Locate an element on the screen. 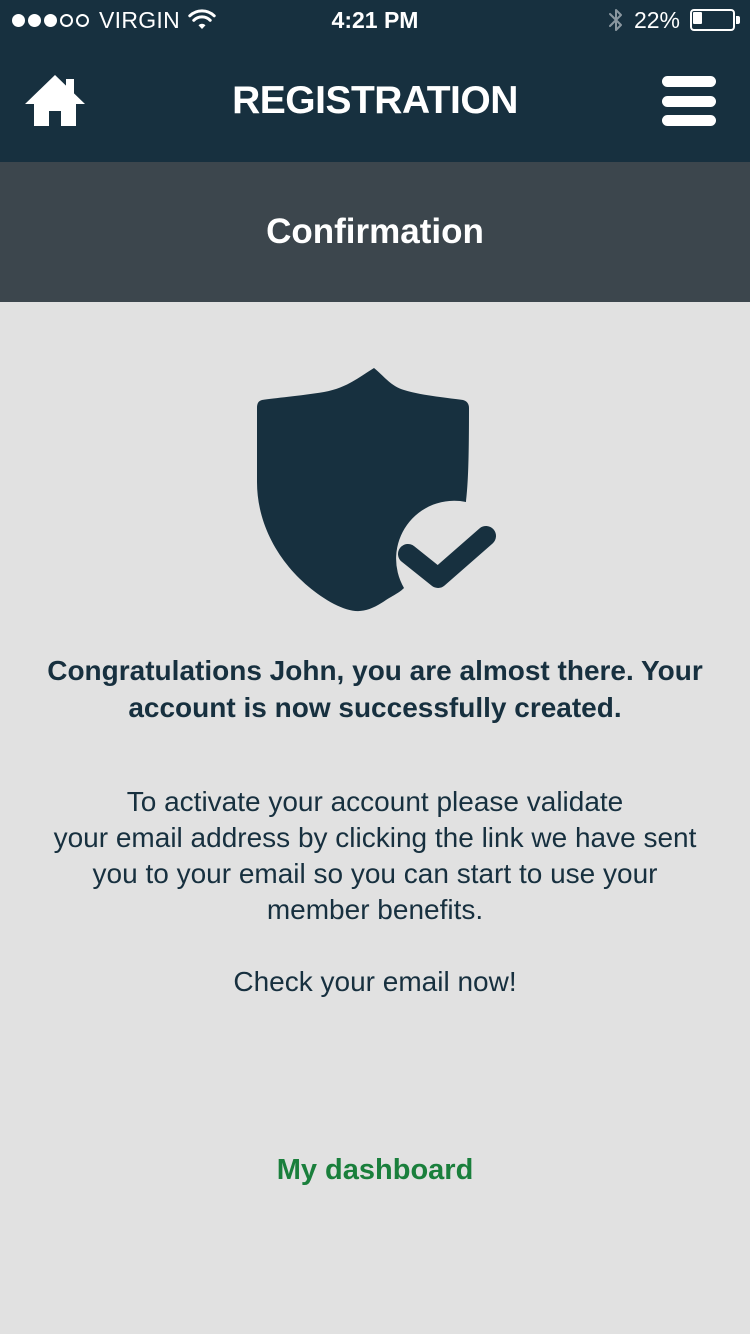  section-header: Confirmation is located at coordinates (375, 232).